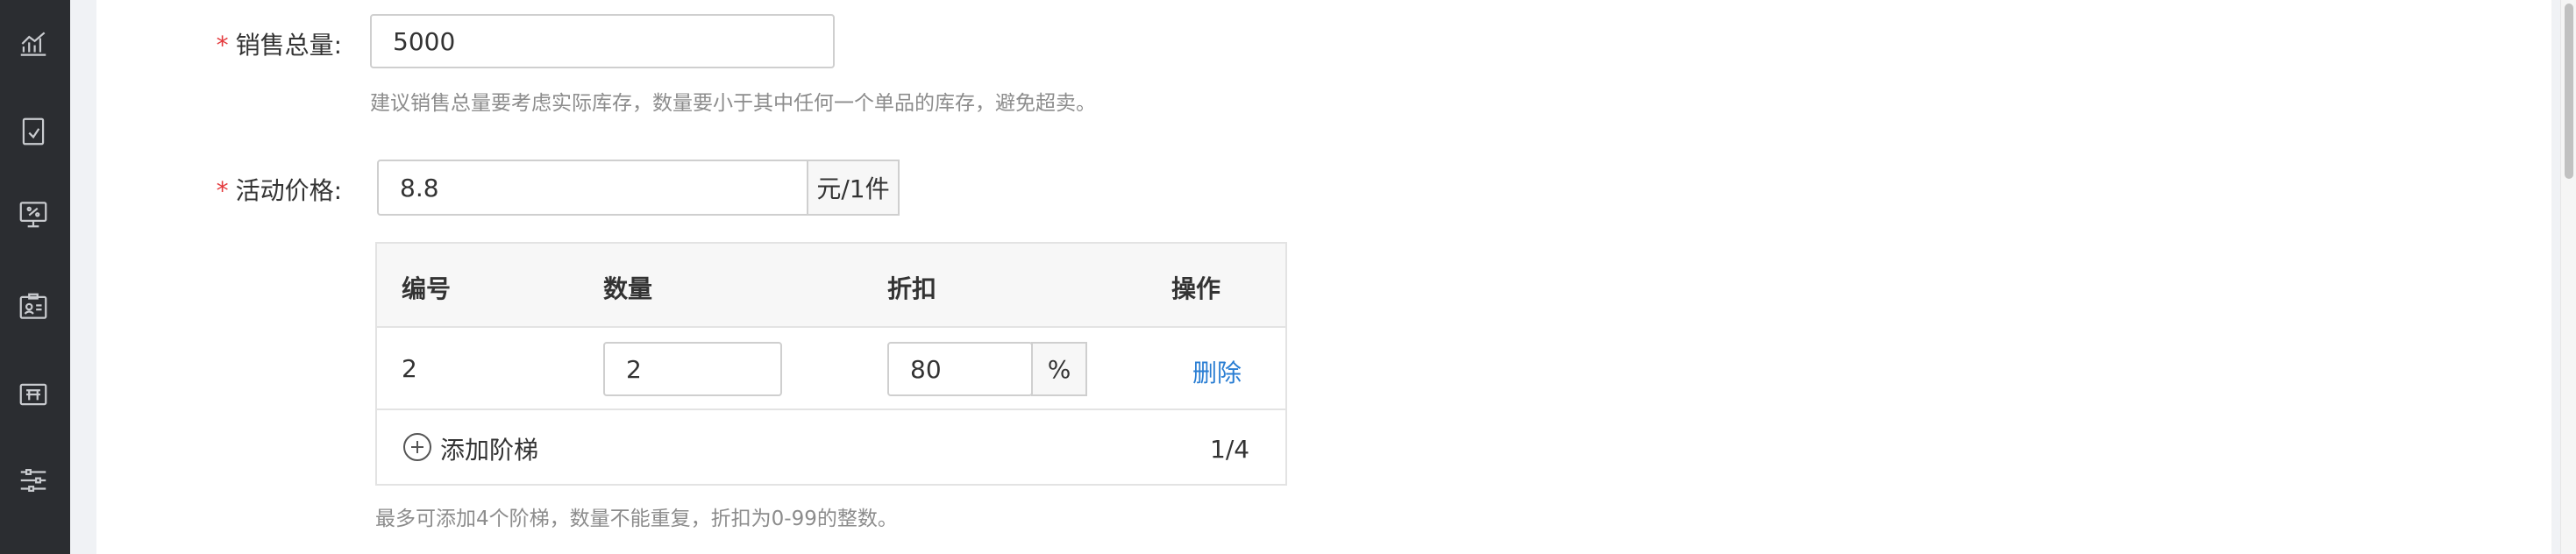  I want to click on chart-icon, so click(33, 44).